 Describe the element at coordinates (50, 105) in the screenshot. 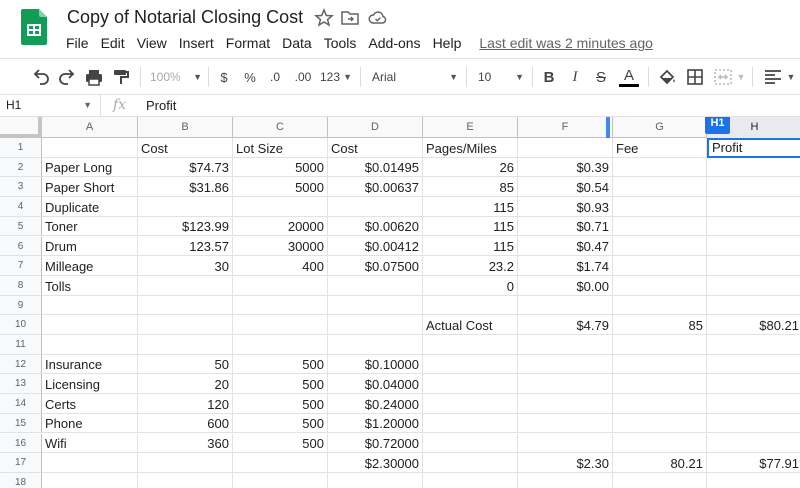

I see `name-box: H1 ▼` at that location.